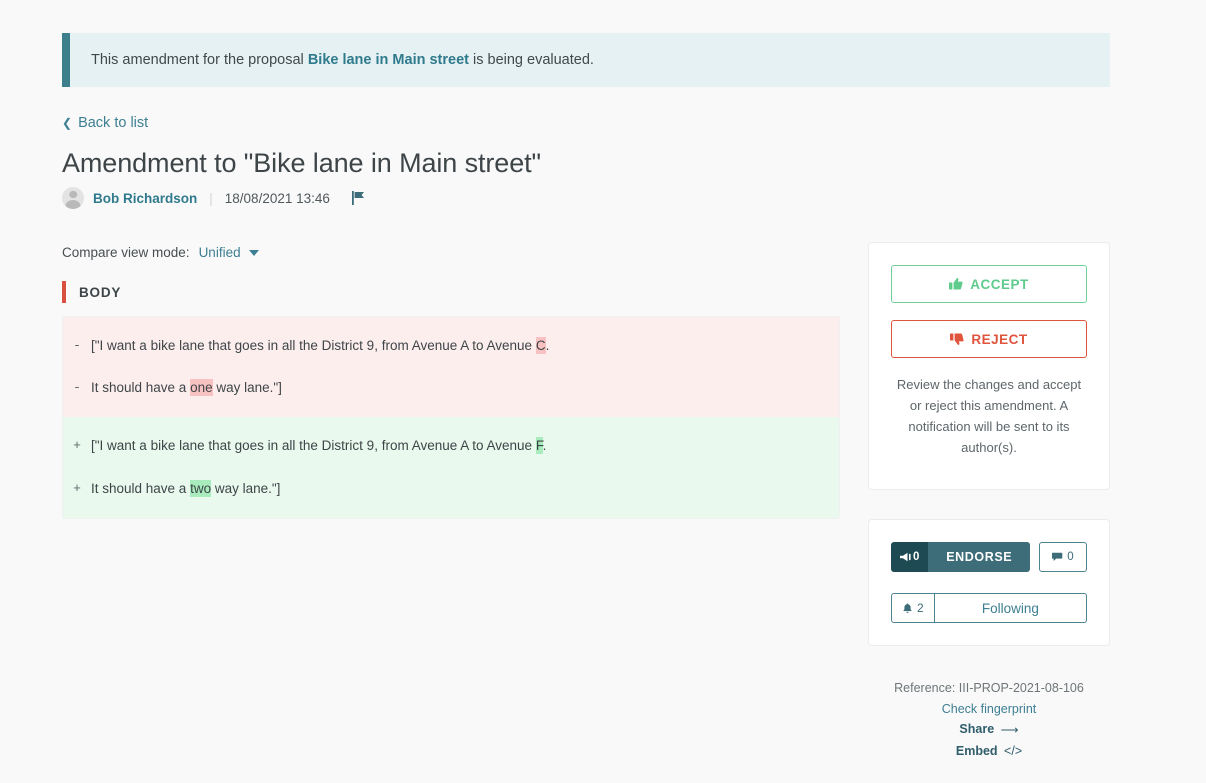 This screenshot has width=1206, height=783. What do you see at coordinates (531, 59) in the screenshot?
I see `callout-suffix: is being evaluated.` at bounding box center [531, 59].